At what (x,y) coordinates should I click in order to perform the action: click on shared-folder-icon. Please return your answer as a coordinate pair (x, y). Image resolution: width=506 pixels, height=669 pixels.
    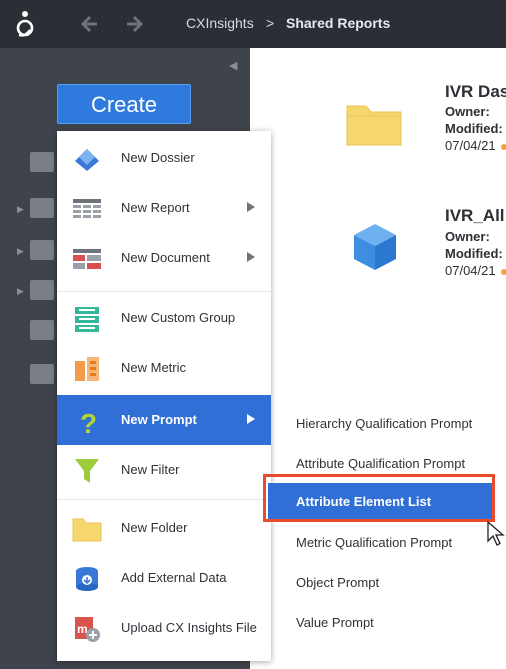
    Looking at the image, I should click on (42, 208).